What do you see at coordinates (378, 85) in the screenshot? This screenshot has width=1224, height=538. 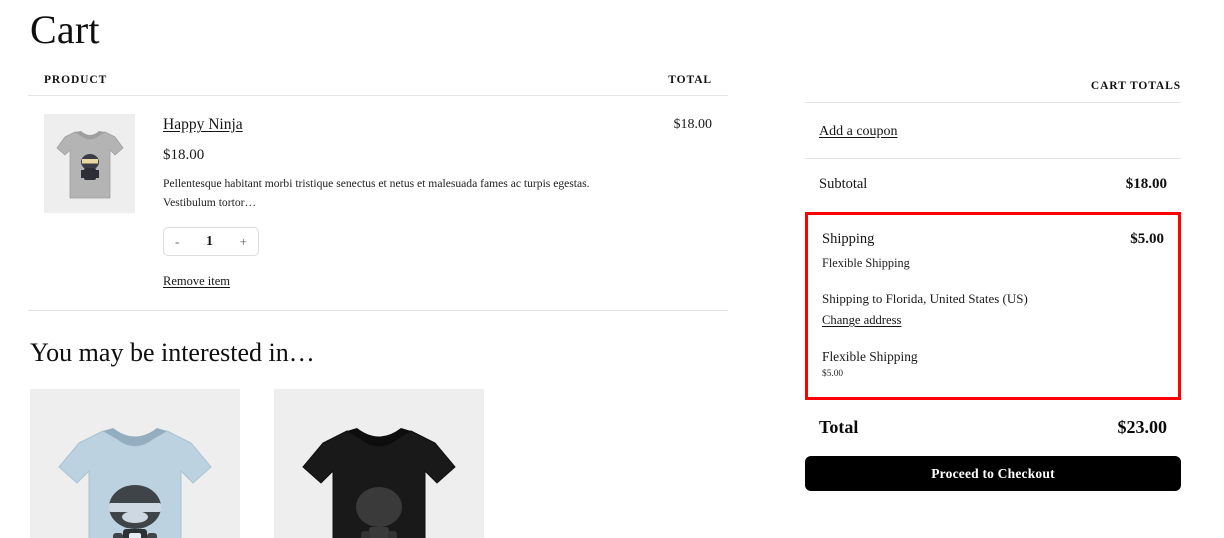 I see `cart-table-header: PRODUCT TOTAL` at bounding box center [378, 85].